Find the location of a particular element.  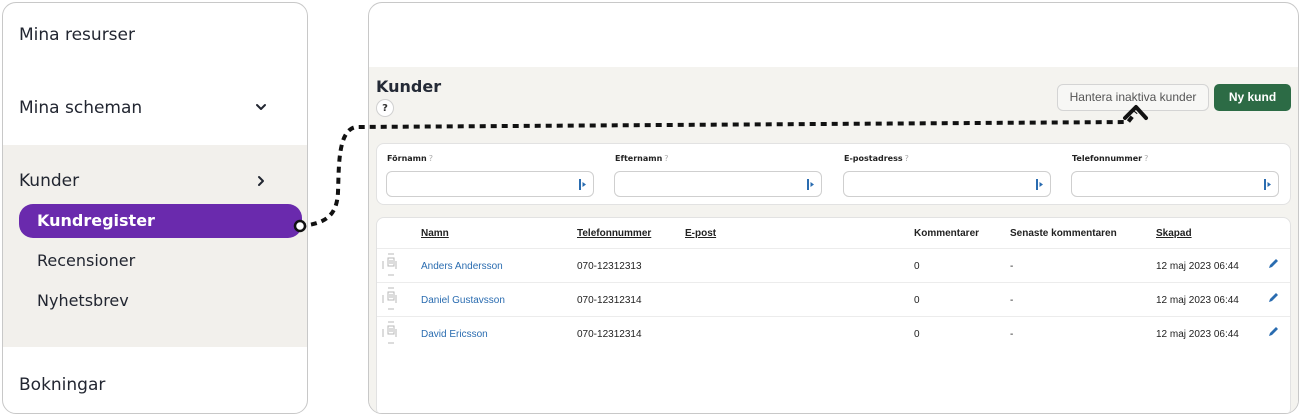

first-name-input is located at coordinates (490, 184).